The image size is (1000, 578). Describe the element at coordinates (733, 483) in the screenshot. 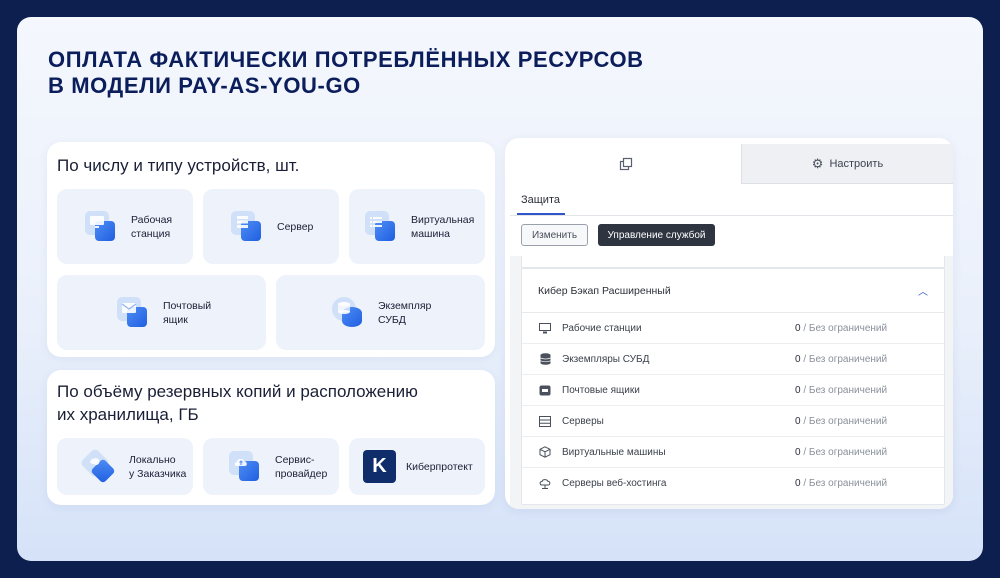

I see `quota-row: Серверы веб-хостинга 0 / Без ограничений` at that location.